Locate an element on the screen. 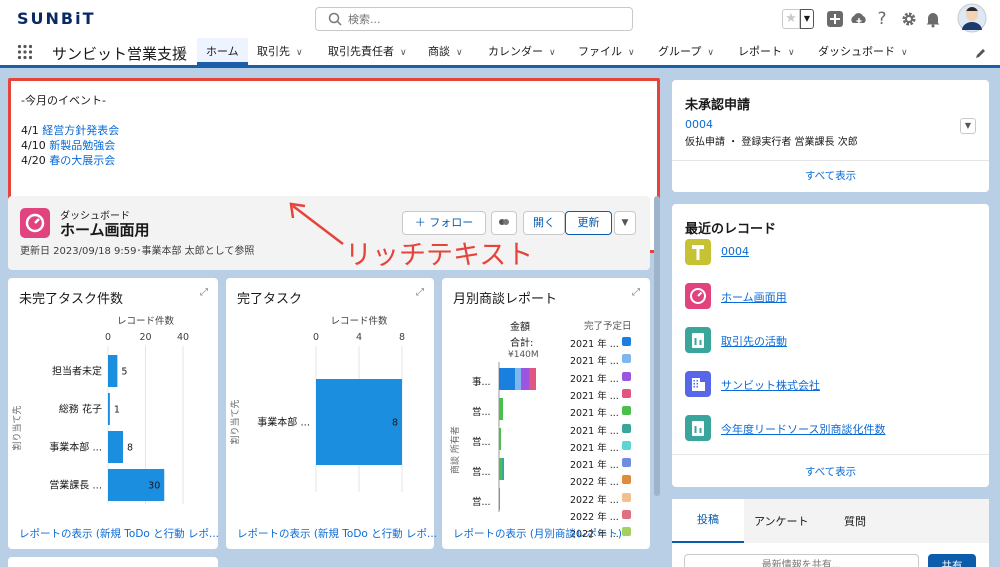 The image size is (1000, 567). more-actions-button: ▼ is located at coordinates (625, 223).